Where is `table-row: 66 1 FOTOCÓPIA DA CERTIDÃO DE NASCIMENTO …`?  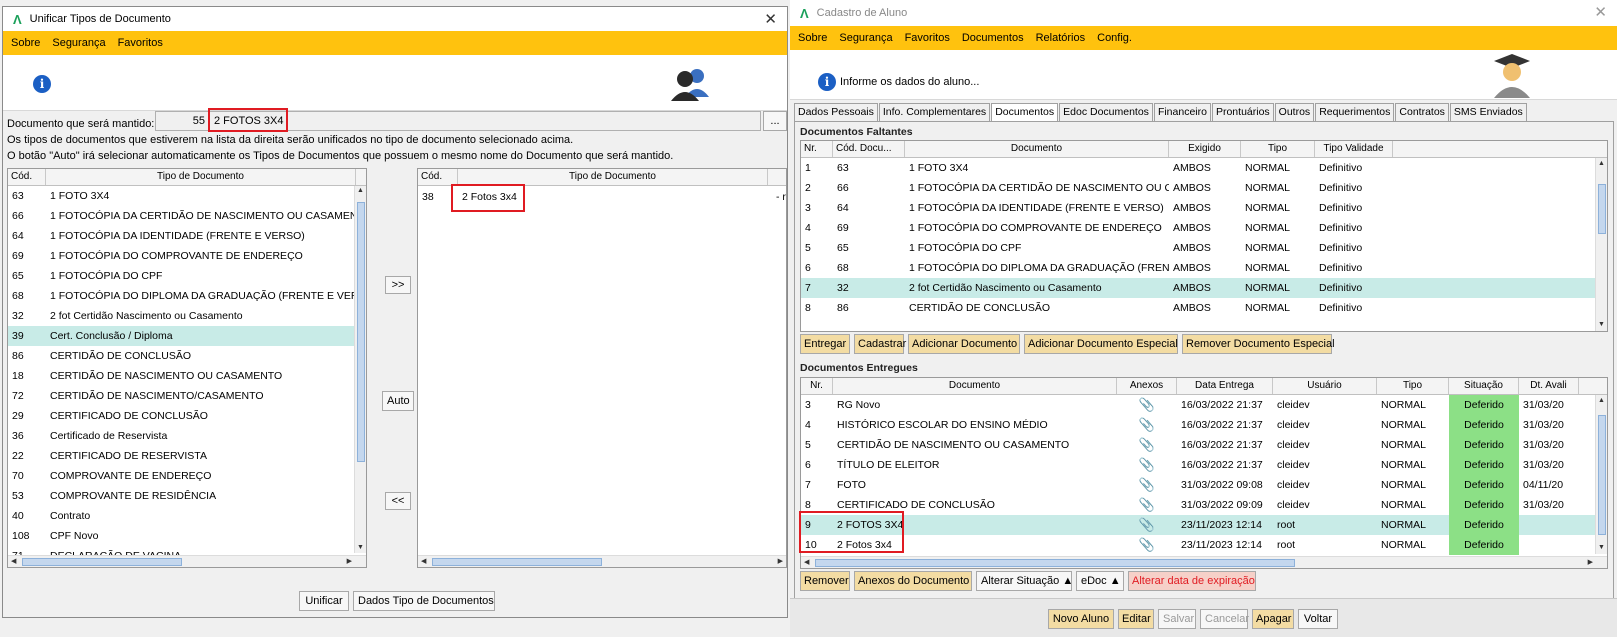 table-row: 66 1 FOTOCÓPIA DA CERTIDÃO DE NASCIMENTO … is located at coordinates (187, 216).